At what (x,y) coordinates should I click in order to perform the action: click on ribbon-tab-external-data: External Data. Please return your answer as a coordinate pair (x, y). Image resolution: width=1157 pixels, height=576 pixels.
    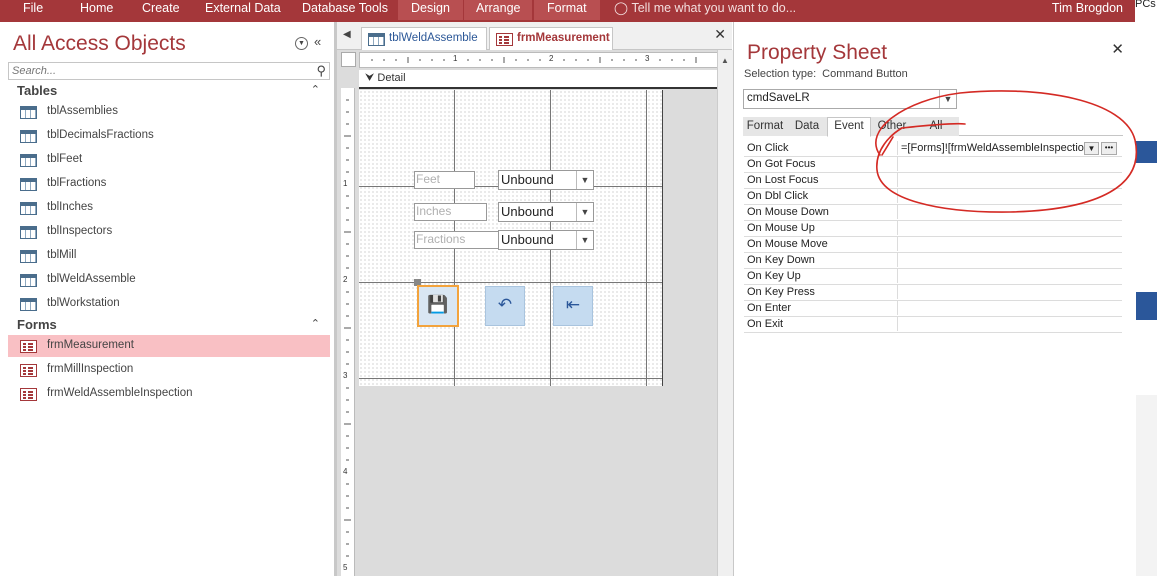
    Looking at the image, I should click on (243, 10).